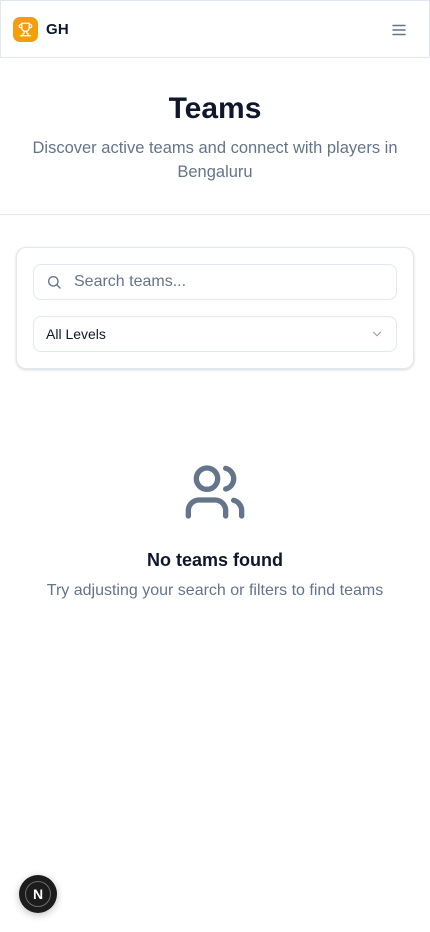 This screenshot has width=430, height=932. Describe the element at coordinates (76, 334) in the screenshot. I see `level-select-value: All Levels` at that location.